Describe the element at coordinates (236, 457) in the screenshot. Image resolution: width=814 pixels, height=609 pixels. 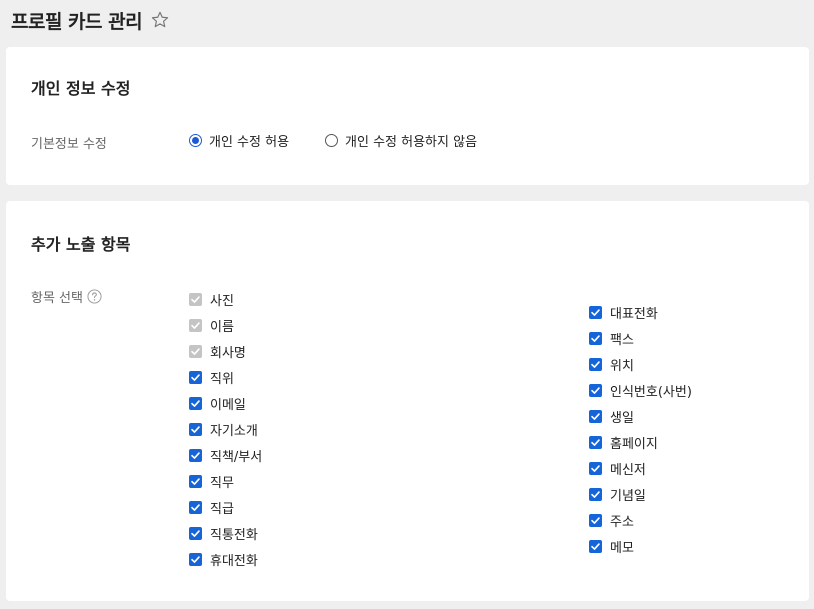
I see `checkbox-label: 직책/부서` at that location.